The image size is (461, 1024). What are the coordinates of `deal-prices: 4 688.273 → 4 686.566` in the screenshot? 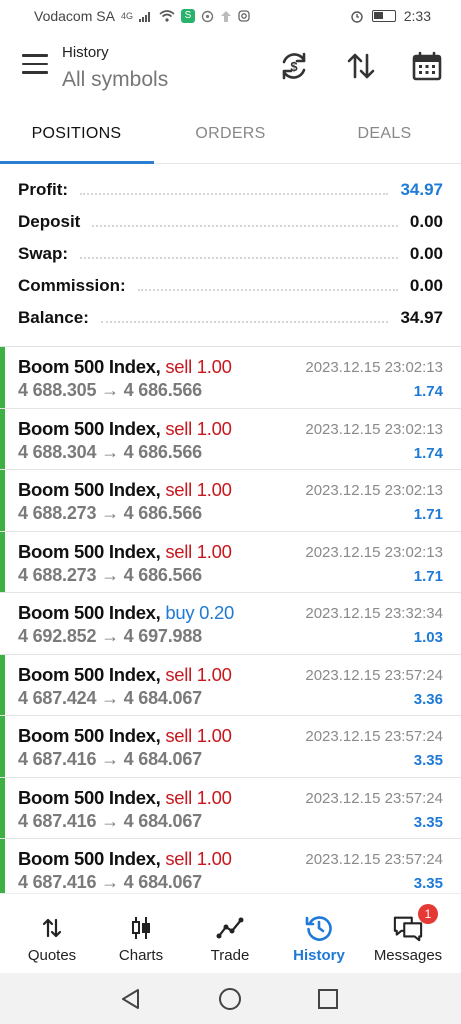 It's located at (110, 513).